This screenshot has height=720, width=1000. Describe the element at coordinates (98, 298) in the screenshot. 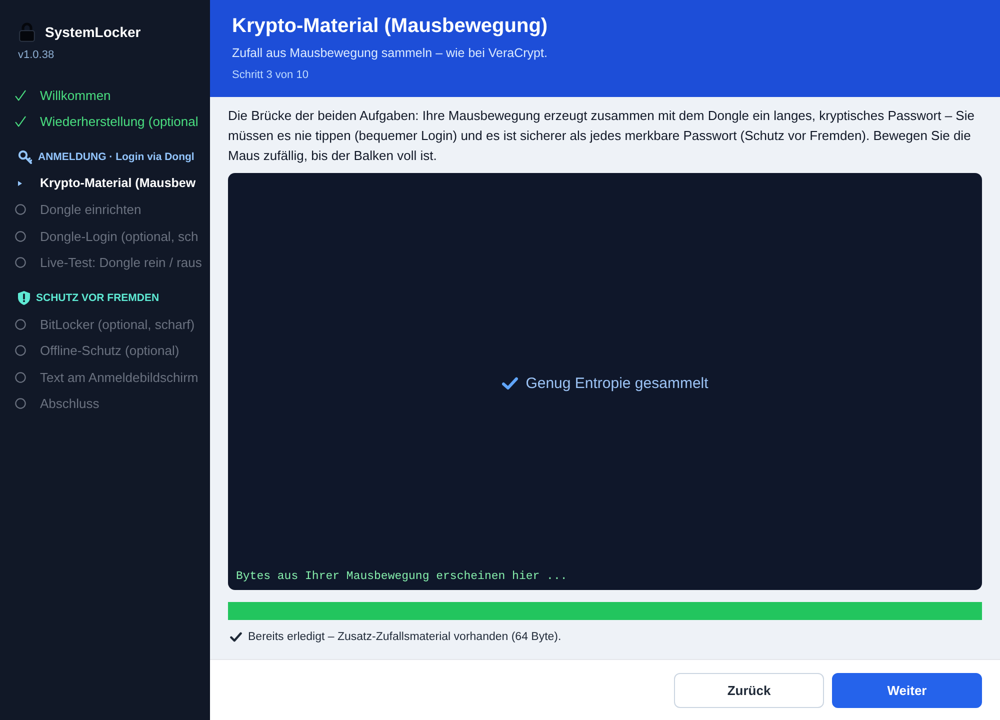

I see `section-heading: SCHUTZ VOR FREMDEN` at that location.